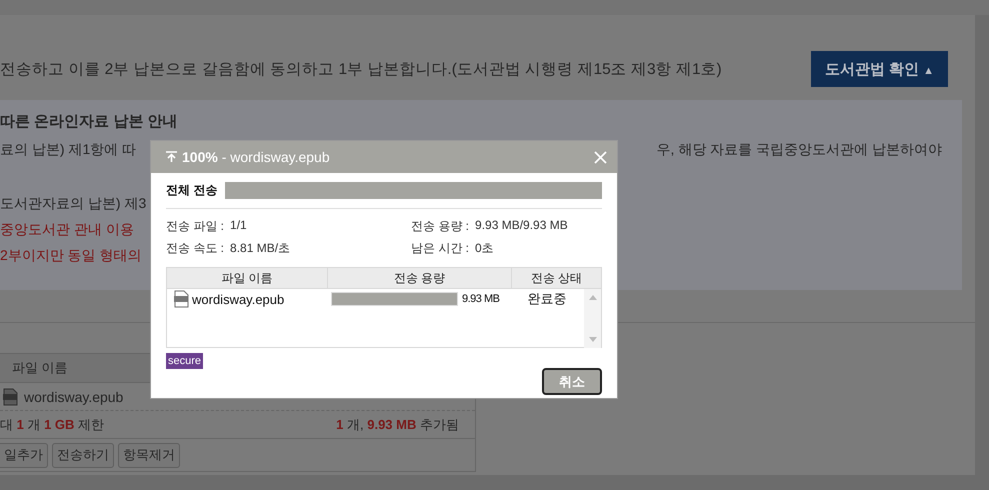 This screenshot has height=490, width=989. I want to click on guide-text: 료의 납본) 제1항에 따, so click(68, 150).